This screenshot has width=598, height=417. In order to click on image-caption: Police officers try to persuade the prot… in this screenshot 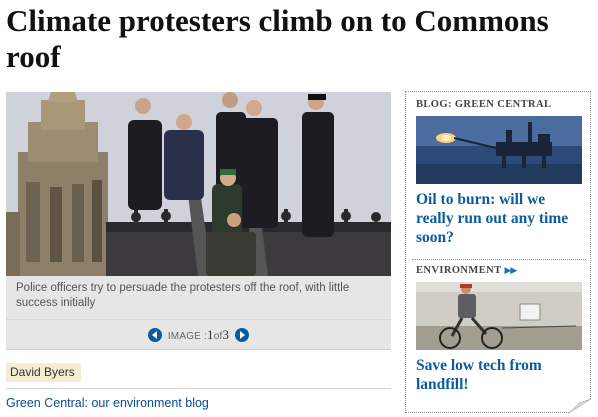, I will do `click(198, 298)`.